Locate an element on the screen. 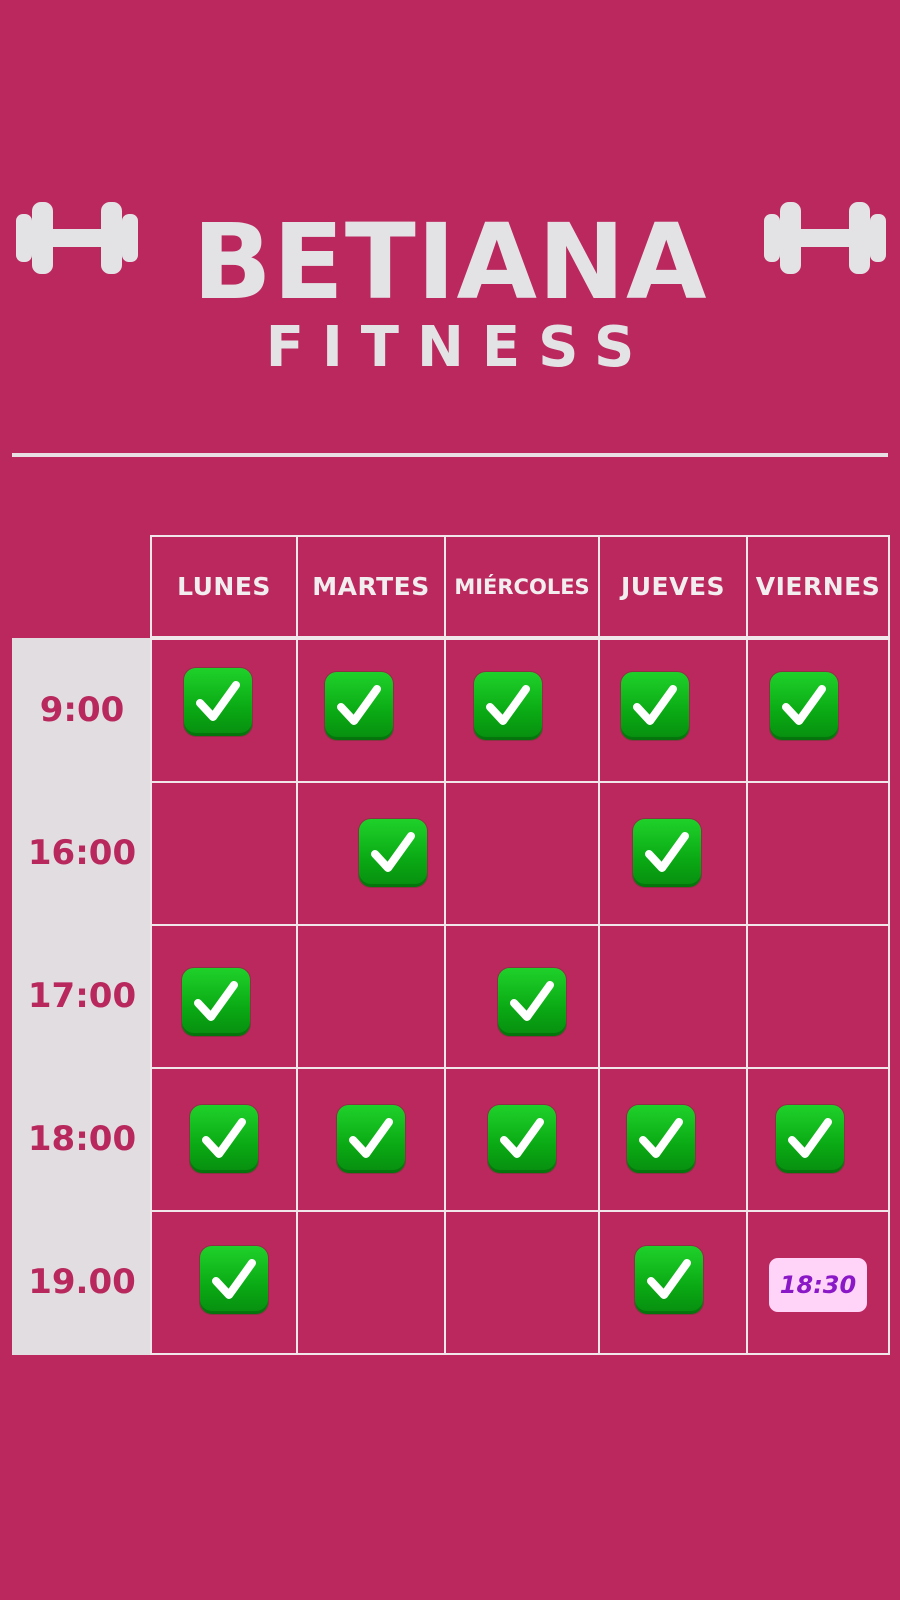  time-column: 9:00 16:00 17:00 18:00 19.00 is located at coordinates (82, 996).